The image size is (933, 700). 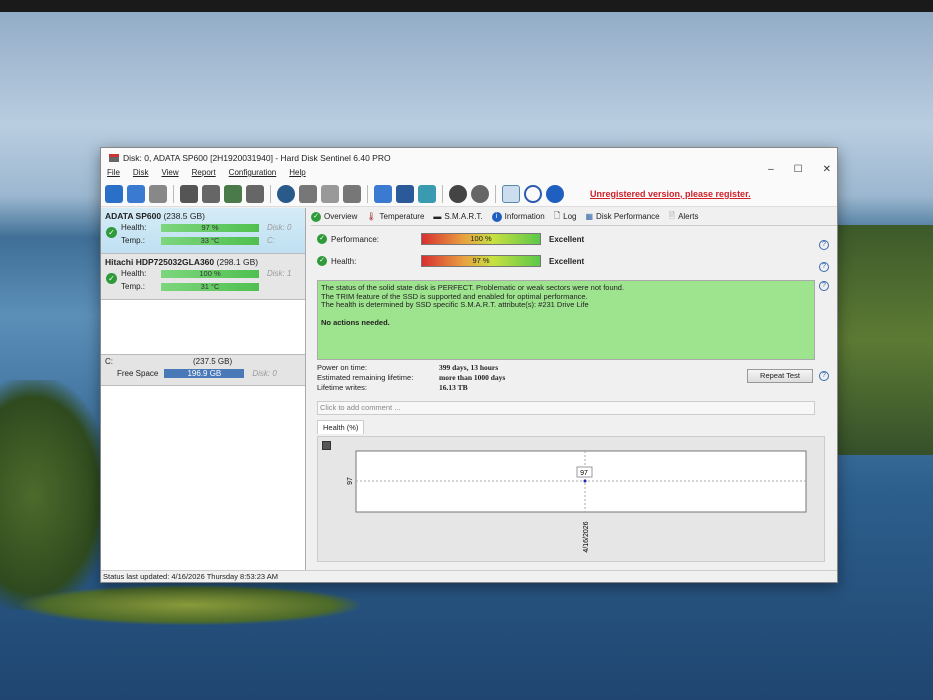 I want to click on register-link: Unregistered version, please register., so click(x=670, y=194).